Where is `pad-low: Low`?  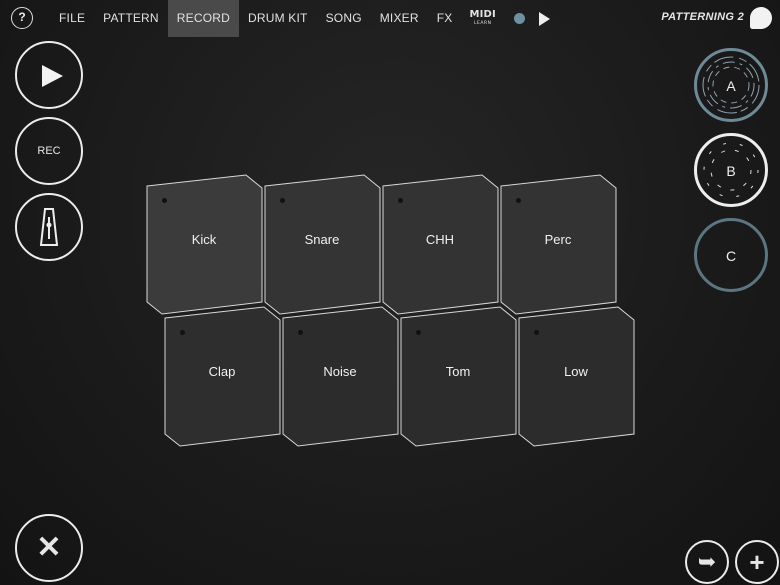 pad-low: Low is located at coordinates (576, 376).